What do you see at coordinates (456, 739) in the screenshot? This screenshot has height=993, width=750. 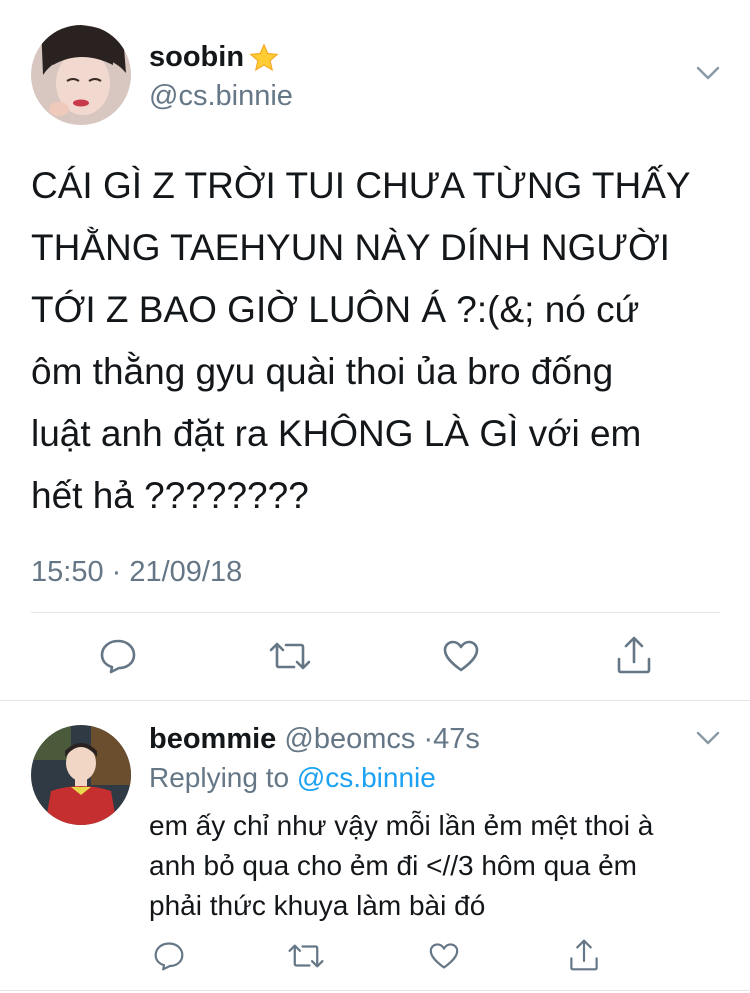 I see `time-ago: 47s` at bounding box center [456, 739].